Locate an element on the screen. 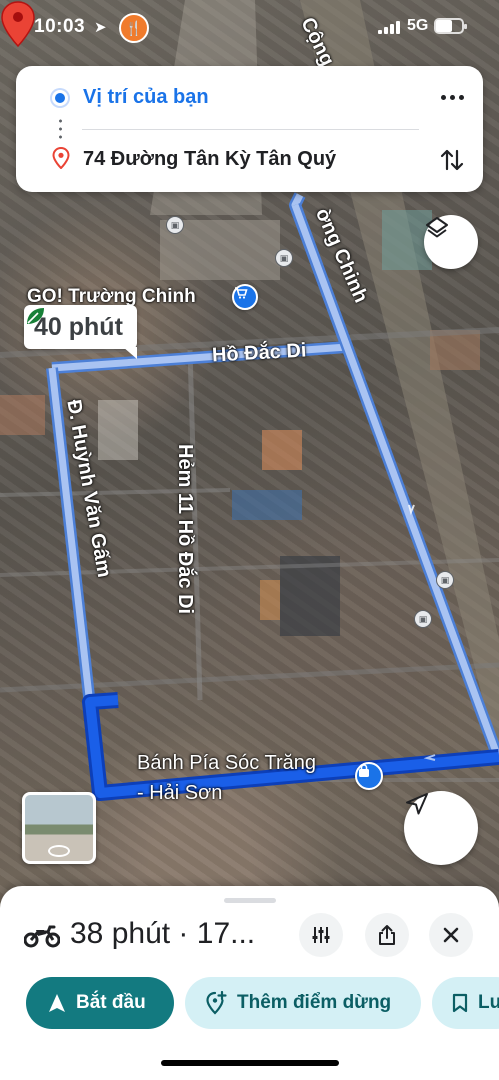  food-delivery-icon: 🍴 is located at coordinates (134, 28).